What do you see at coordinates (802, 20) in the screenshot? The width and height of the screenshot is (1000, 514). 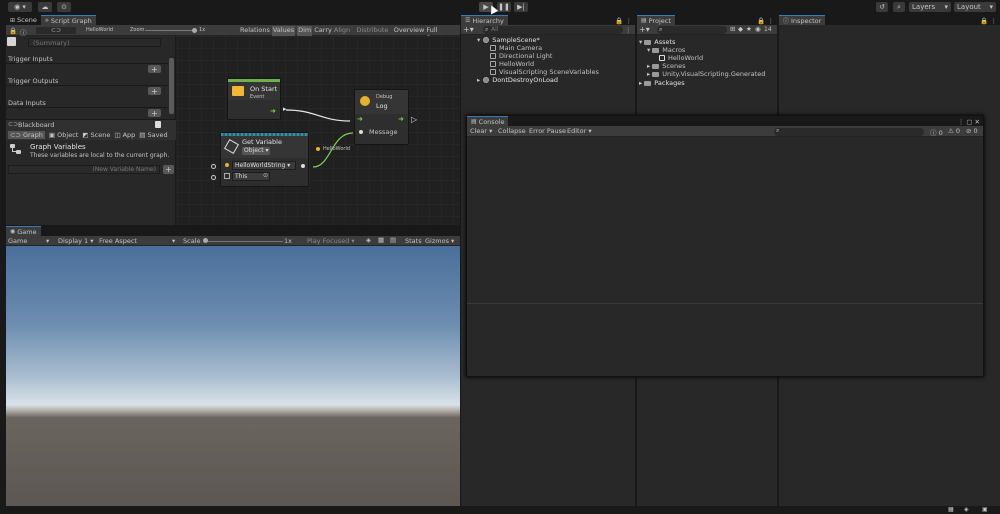 I see `tab-inspector: ⓘ Inspector` at bounding box center [802, 20].